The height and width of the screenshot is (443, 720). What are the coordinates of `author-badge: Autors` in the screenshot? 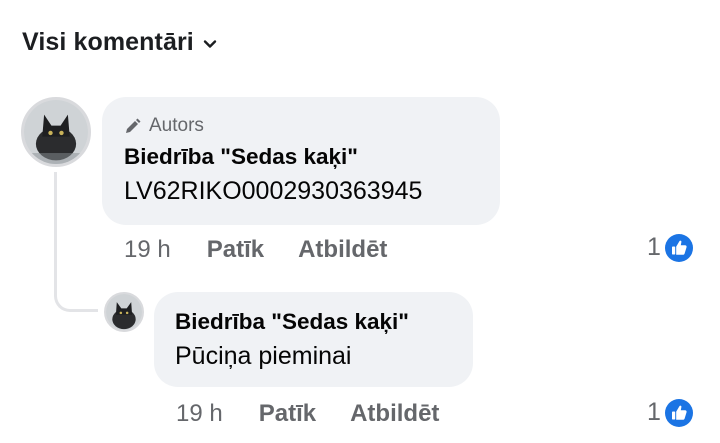 It's located at (301, 126).